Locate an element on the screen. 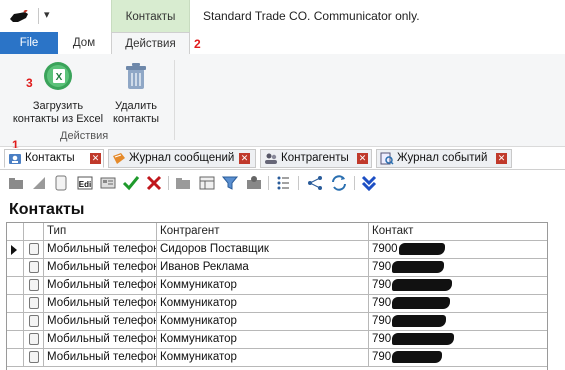  annotation-marker-2: 2 is located at coordinates (197, 44).